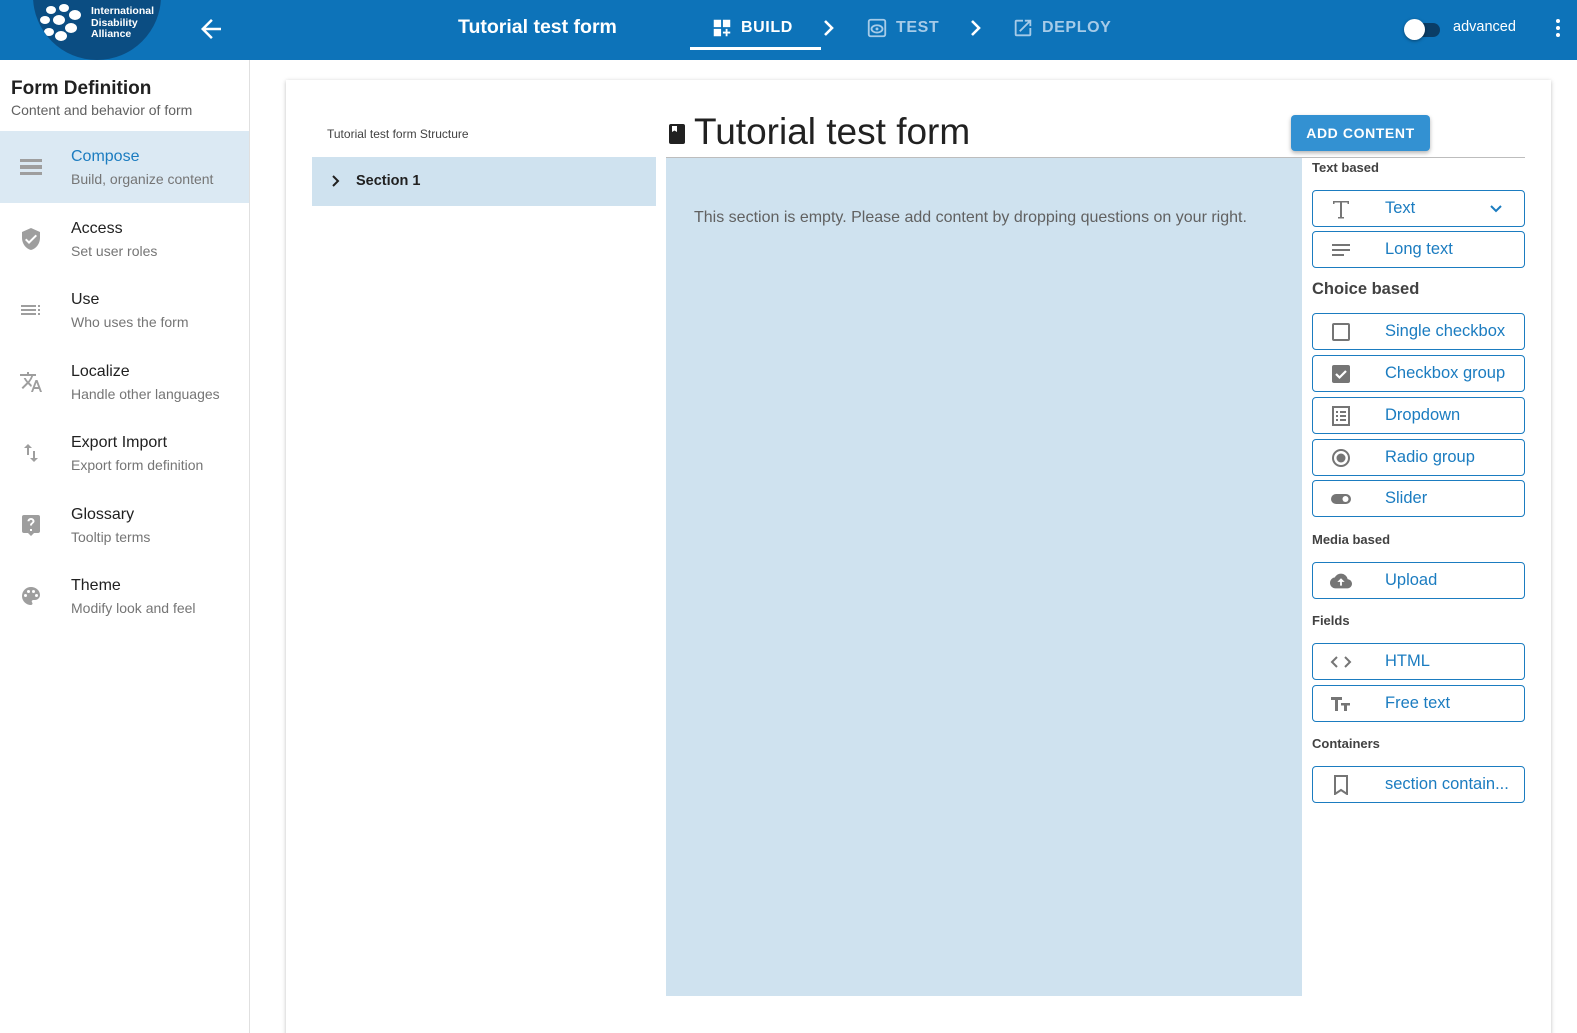  I want to click on palette-text-button: Text, so click(1418, 208).